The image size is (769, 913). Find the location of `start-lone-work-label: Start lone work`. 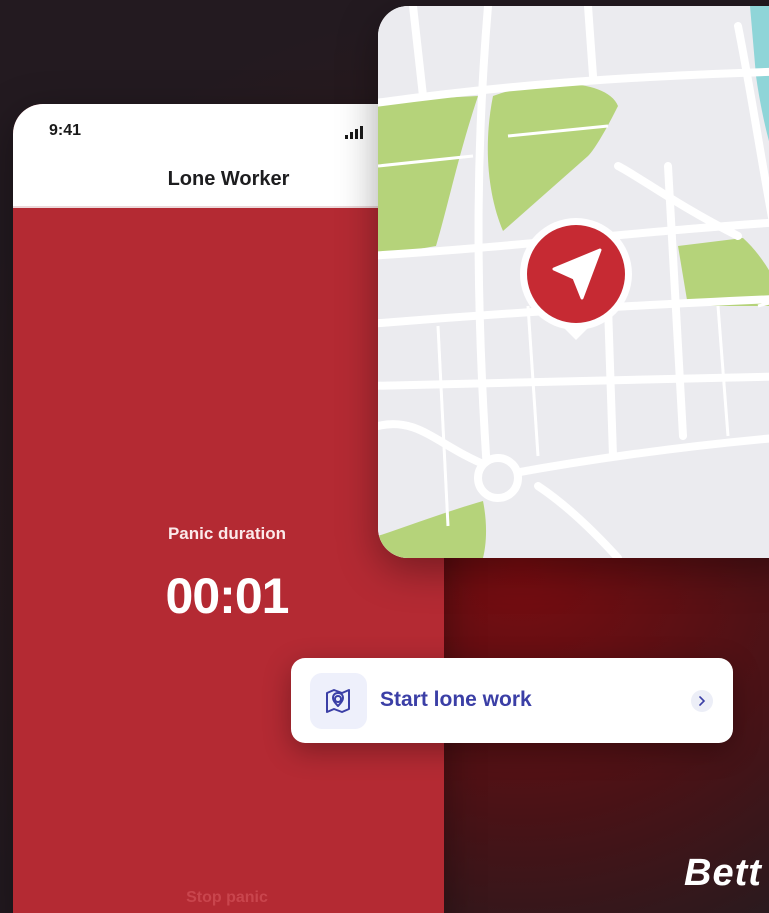

start-lone-work-label: Start lone work is located at coordinates (456, 699).